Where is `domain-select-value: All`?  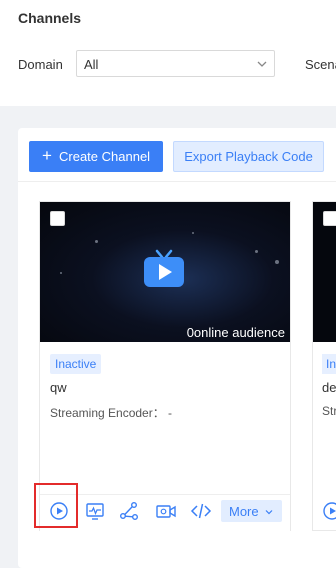 domain-select-value: All is located at coordinates (91, 64).